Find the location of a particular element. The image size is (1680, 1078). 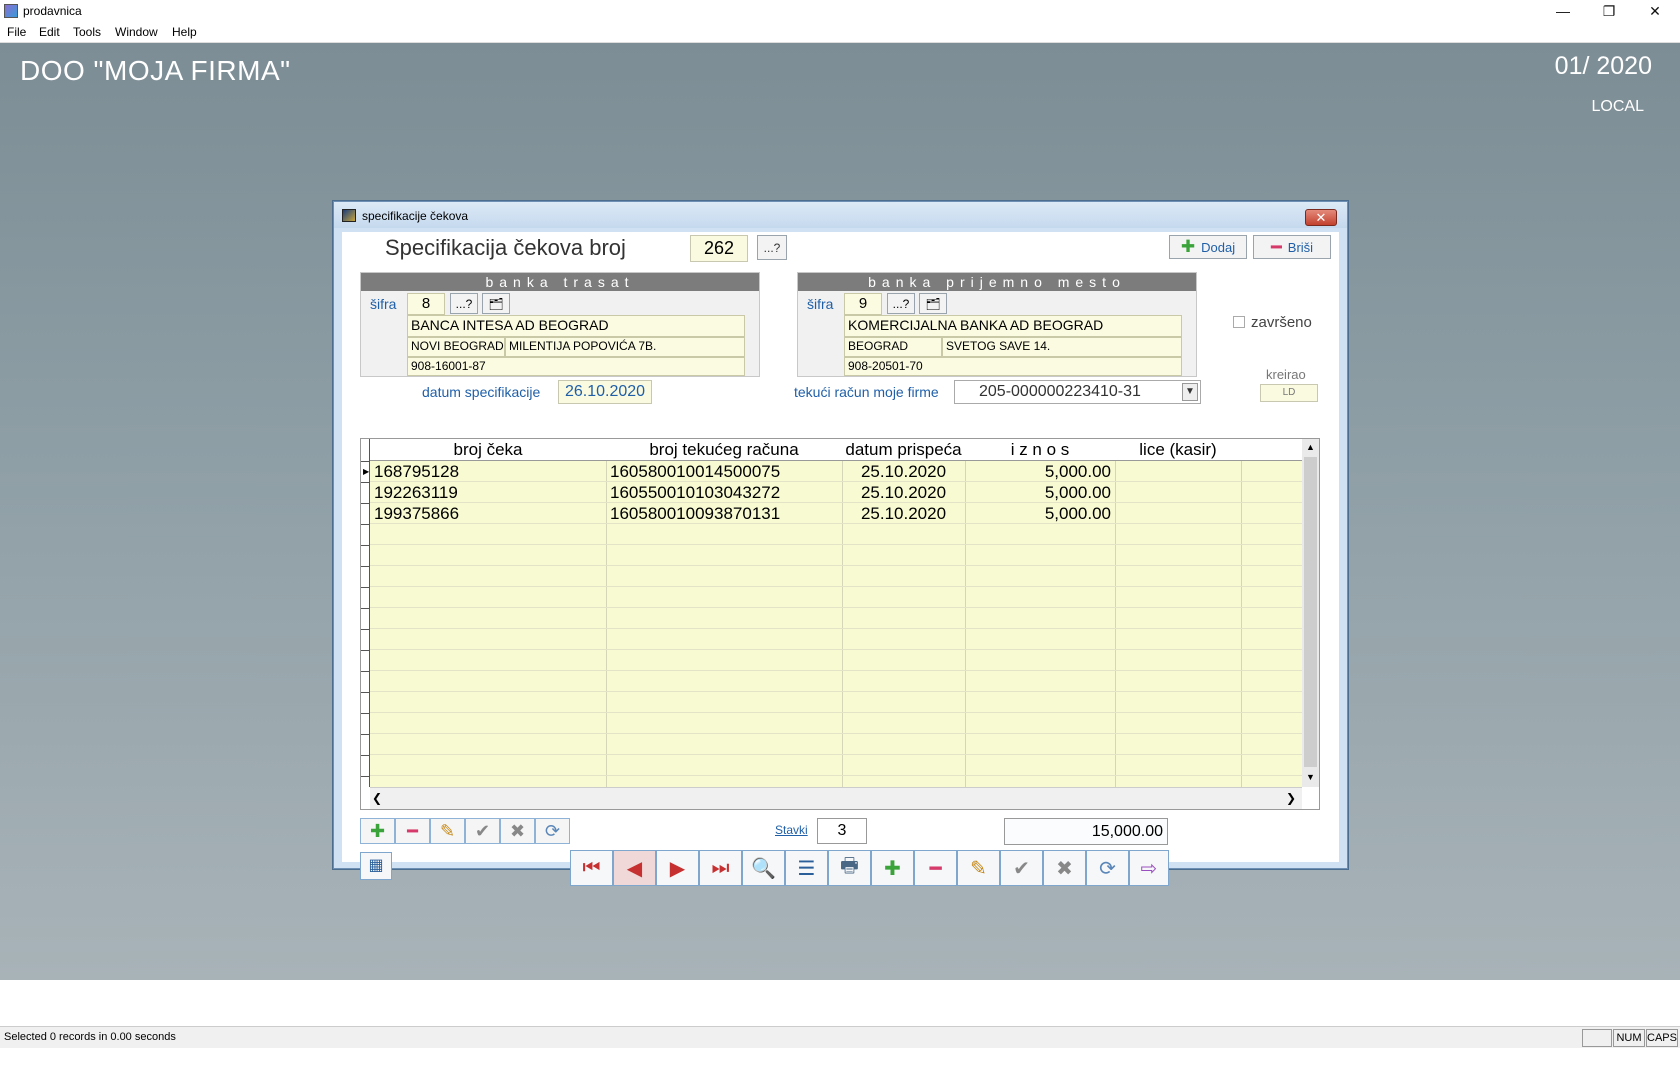

calculator-icon: ▦ is located at coordinates (376, 866).